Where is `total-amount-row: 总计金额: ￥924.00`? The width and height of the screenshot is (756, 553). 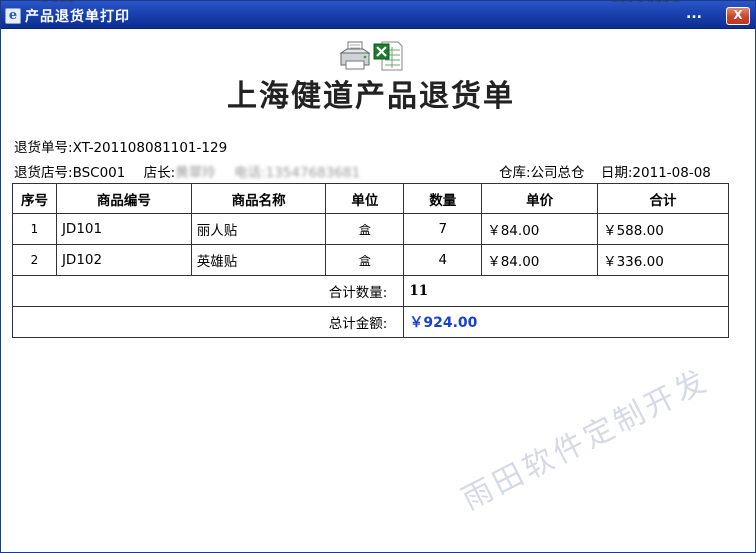 total-amount-row: 总计金额: ￥924.00 is located at coordinates (370, 322).